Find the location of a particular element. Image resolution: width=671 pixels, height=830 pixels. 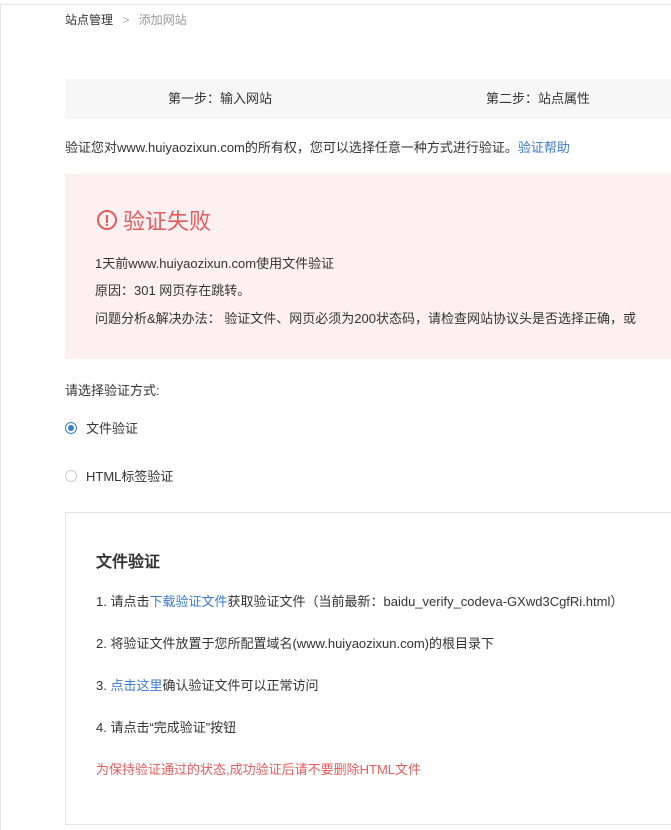

step-one: 第一步：输入网站 is located at coordinates (220, 98).